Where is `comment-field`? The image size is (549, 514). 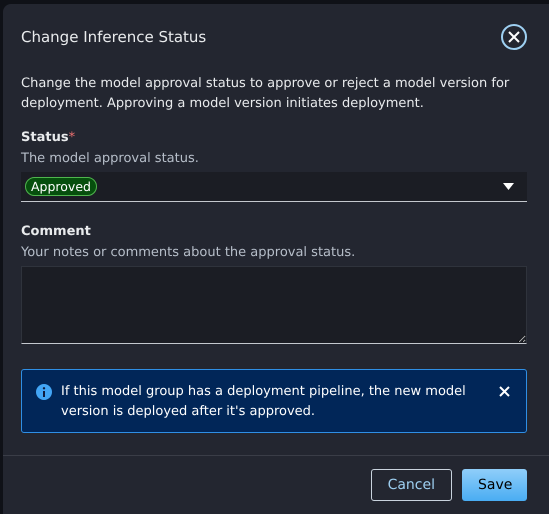 comment-field is located at coordinates (274, 305).